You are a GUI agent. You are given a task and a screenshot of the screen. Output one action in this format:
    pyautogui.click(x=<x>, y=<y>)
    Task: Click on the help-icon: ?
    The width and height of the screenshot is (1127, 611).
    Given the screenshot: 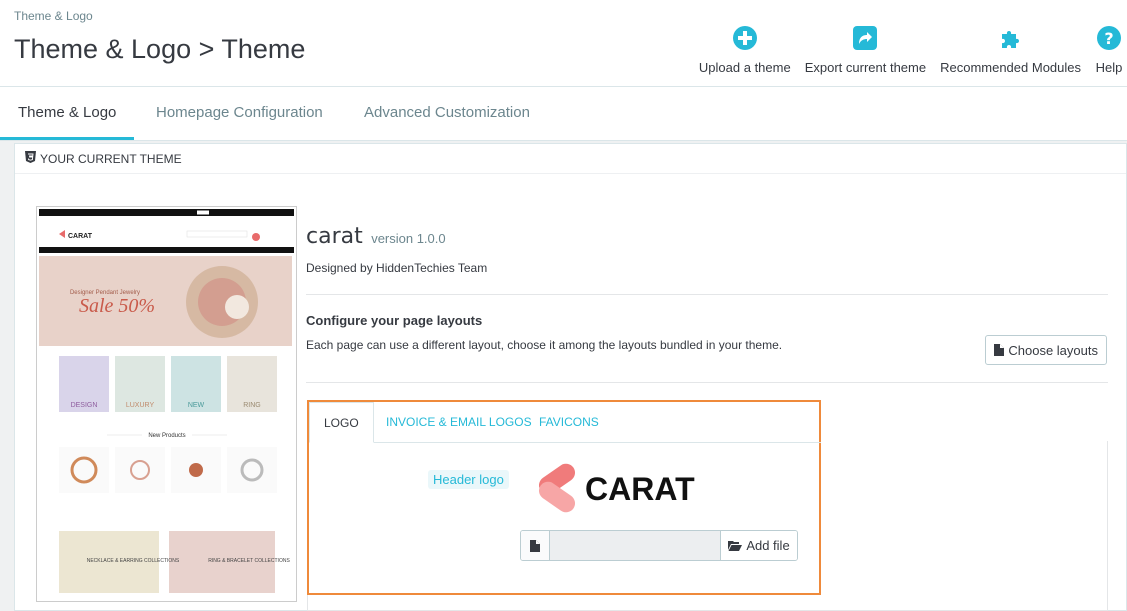 What is the action you would take?
    pyautogui.click(x=1109, y=38)
    